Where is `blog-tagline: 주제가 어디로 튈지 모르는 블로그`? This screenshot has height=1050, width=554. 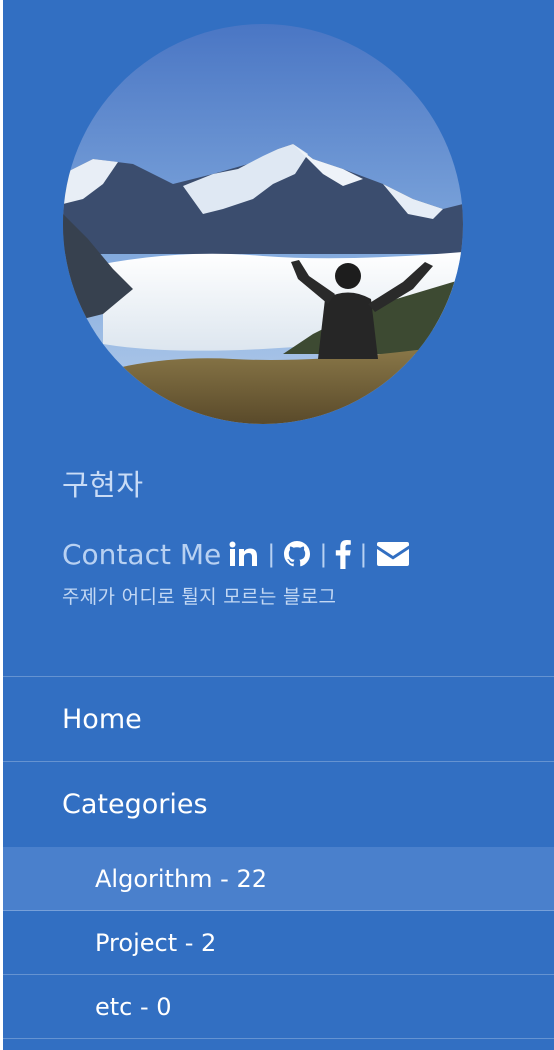 blog-tagline: 주제가 어디로 튈지 모르는 블로그 is located at coordinates (199, 597).